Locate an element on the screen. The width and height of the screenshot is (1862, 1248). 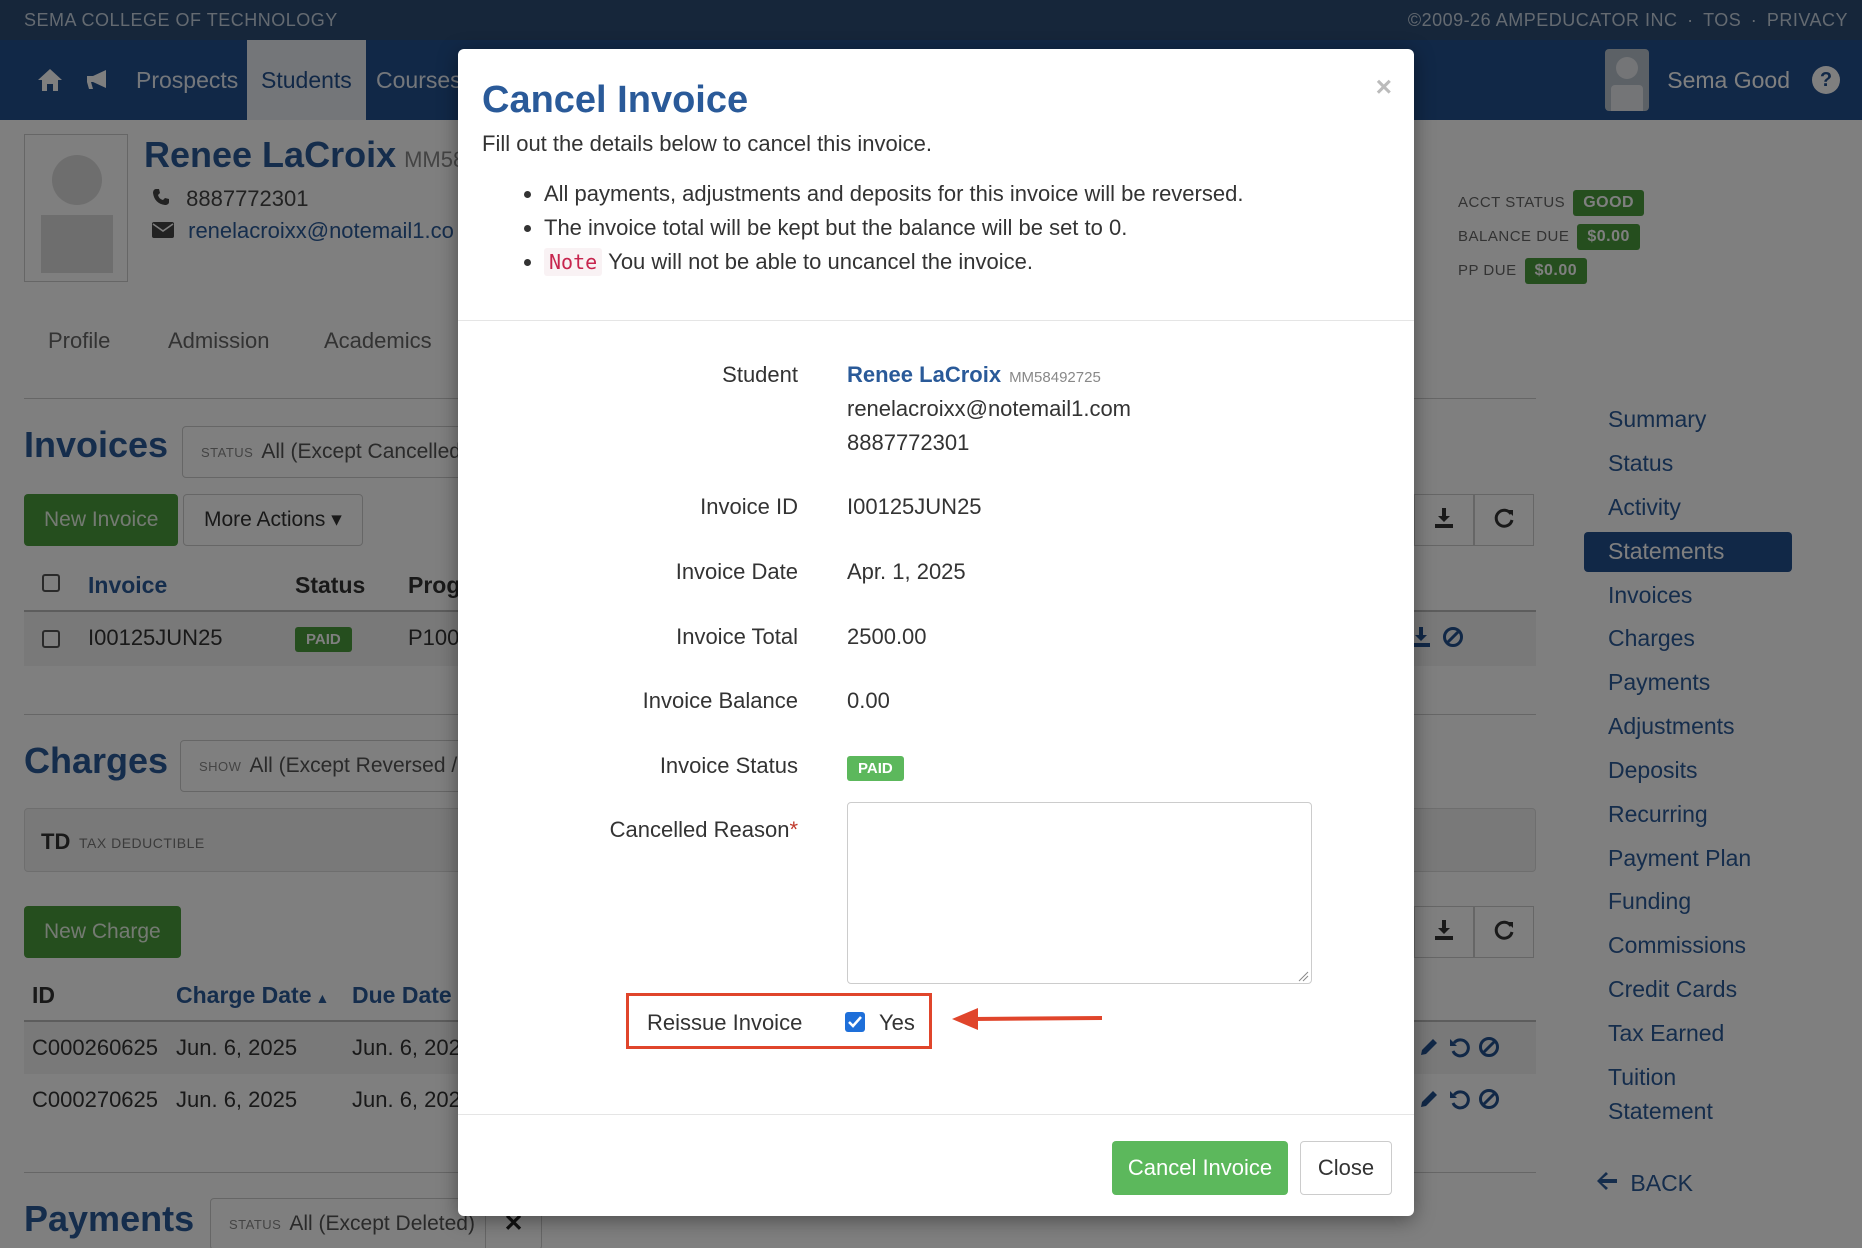
student-id: MM58492725 is located at coordinates (1055, 377).